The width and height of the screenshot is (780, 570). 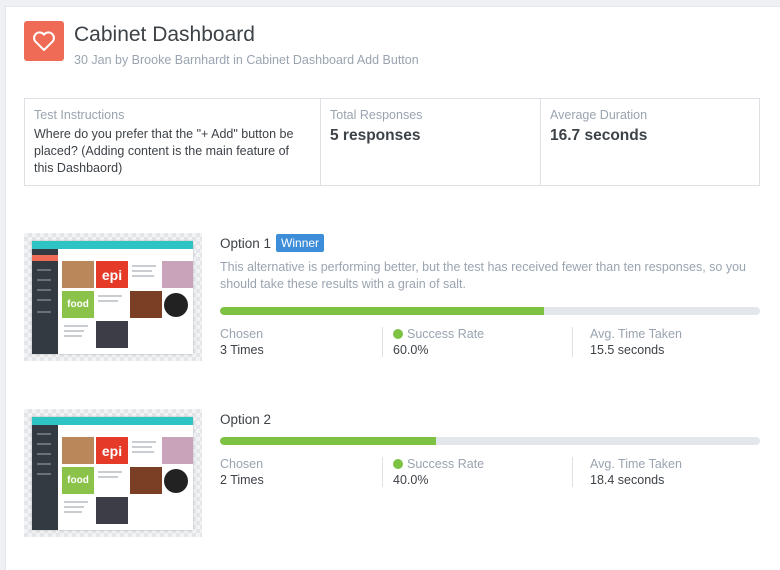 What do you see at coordinates (242, 480) in the screenshot?
I see `chosen-value: 2 Times` at bounding box center [242, 480].